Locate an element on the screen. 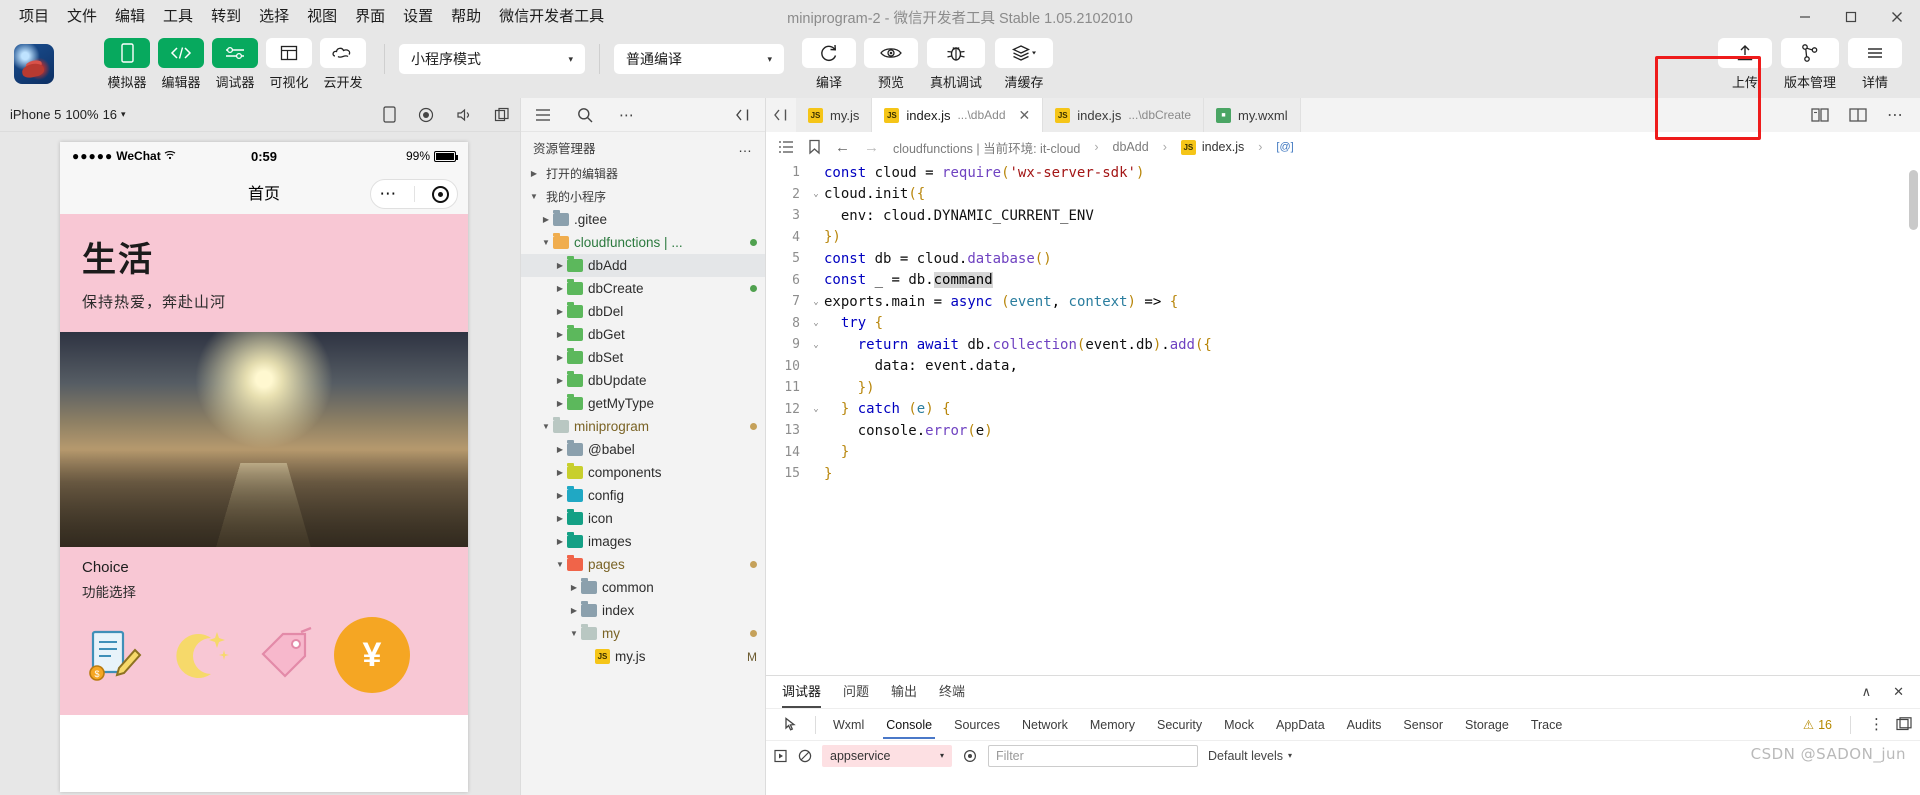 The width and height of the screenshot is (1920, 795). compile-mode-select: 小程序模式 ▾ is located at coordinates (492, 59).